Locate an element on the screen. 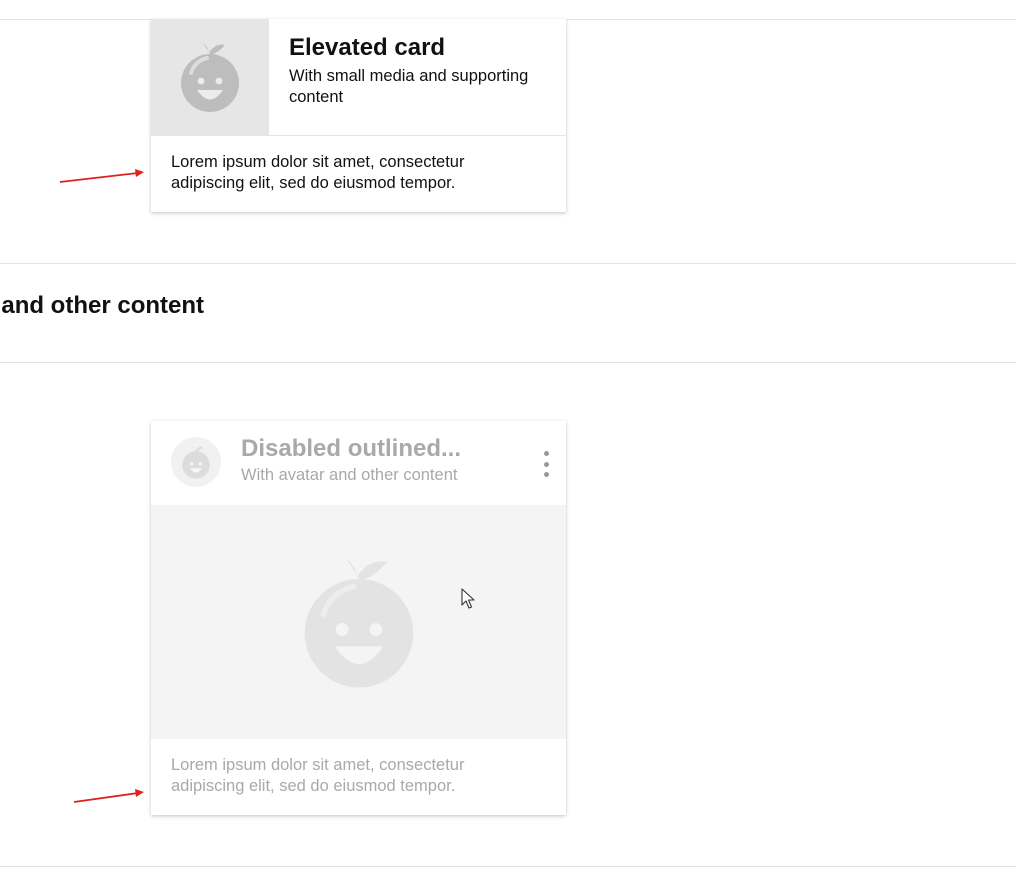 The height and width of the screenshot is (879, 1016). card-subtitle: With avatar and other content is located at coordinates (349, 475).